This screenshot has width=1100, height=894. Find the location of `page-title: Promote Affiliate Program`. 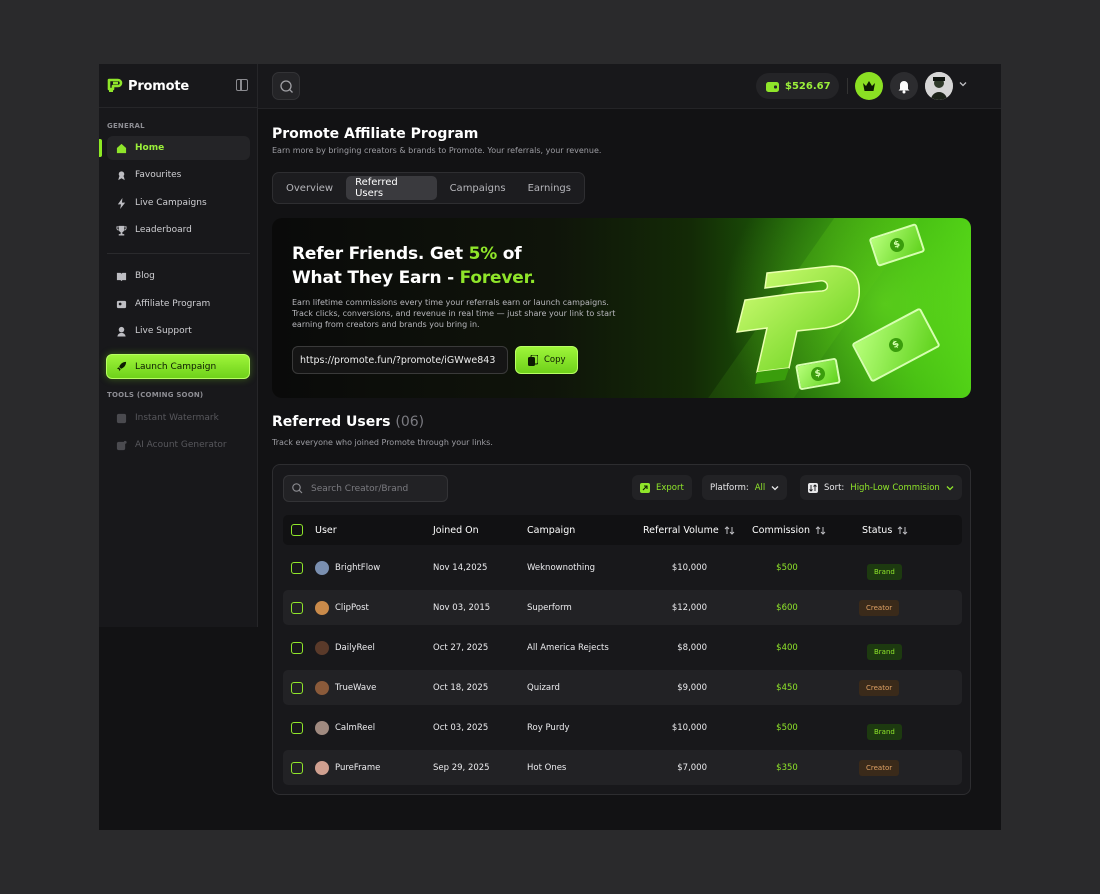

page-title: Promote Affiliate Program is located at coordinates (375, 134).